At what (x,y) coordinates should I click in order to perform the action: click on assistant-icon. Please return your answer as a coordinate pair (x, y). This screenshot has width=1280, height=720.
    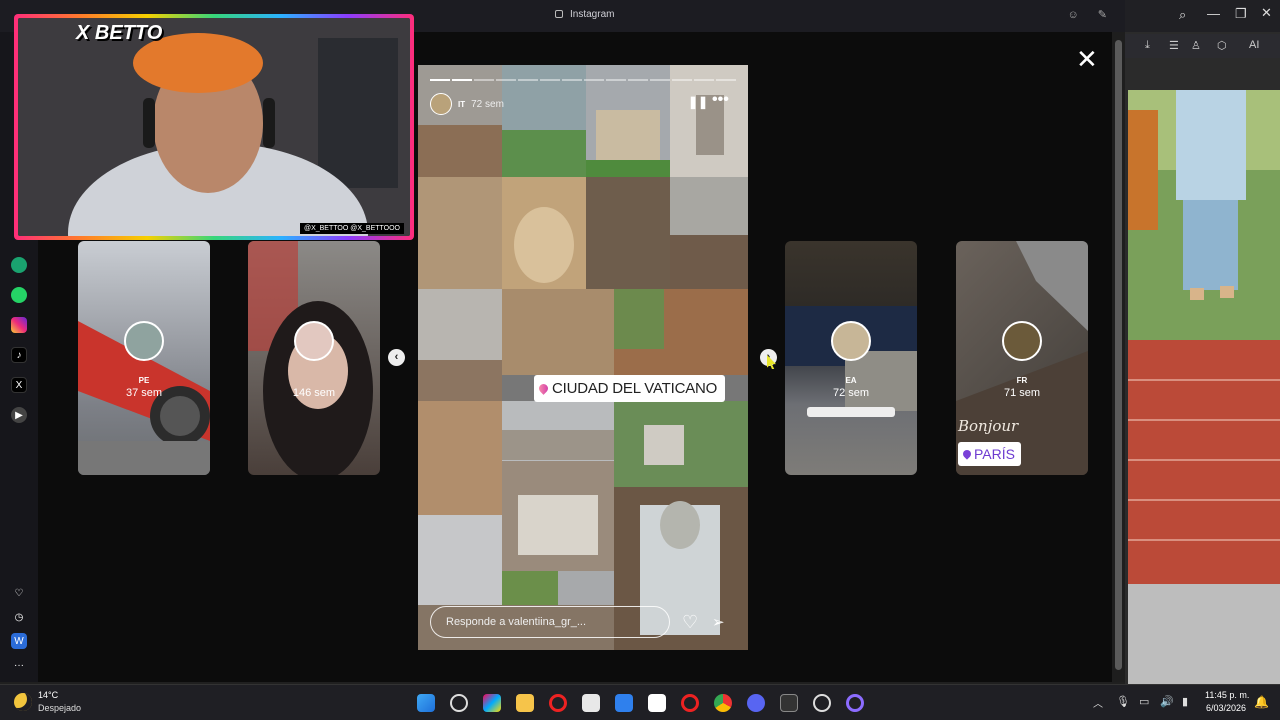
    Looking at the image, I should click on (855, 703).